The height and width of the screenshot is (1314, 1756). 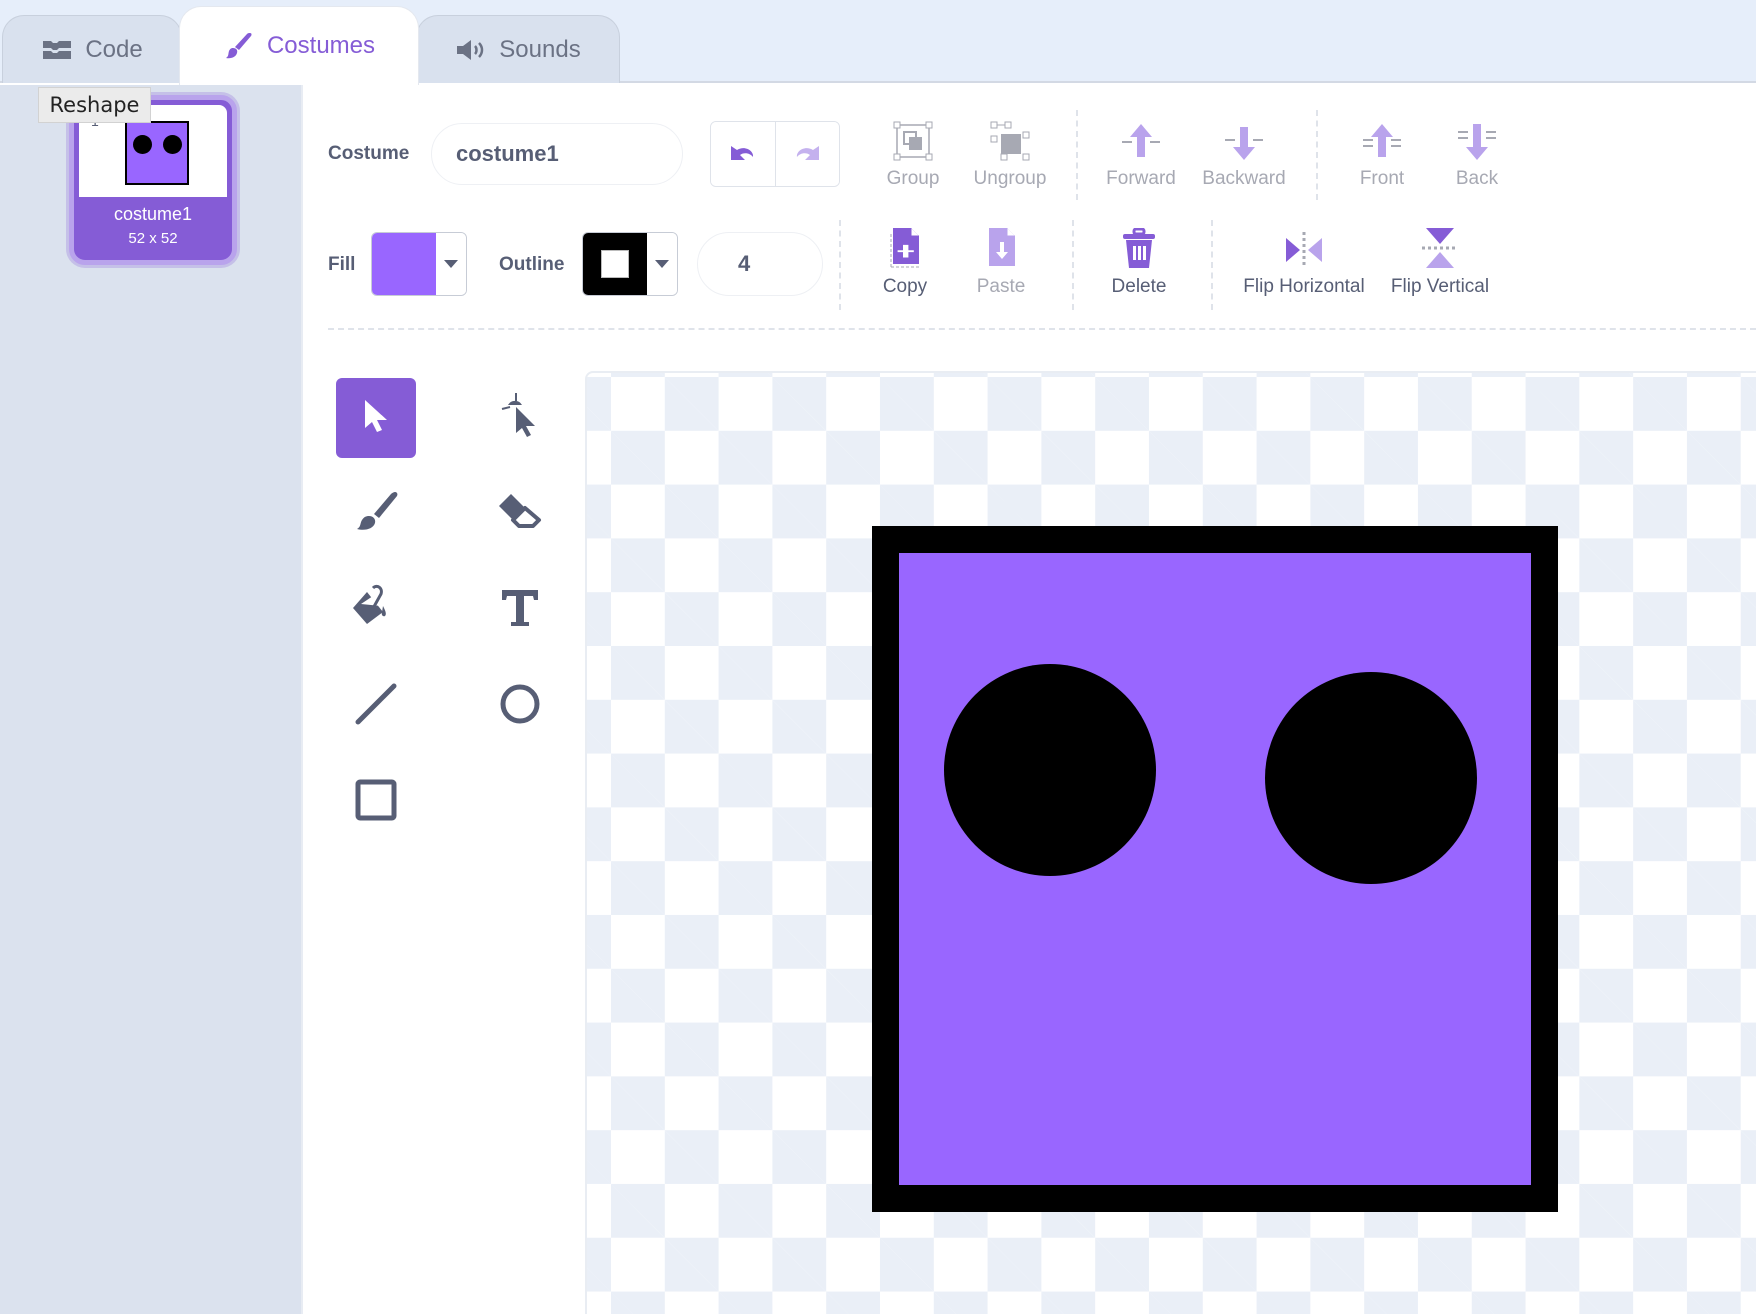 I want to click on backward-label: Backward, so click(x=1244, y=178).